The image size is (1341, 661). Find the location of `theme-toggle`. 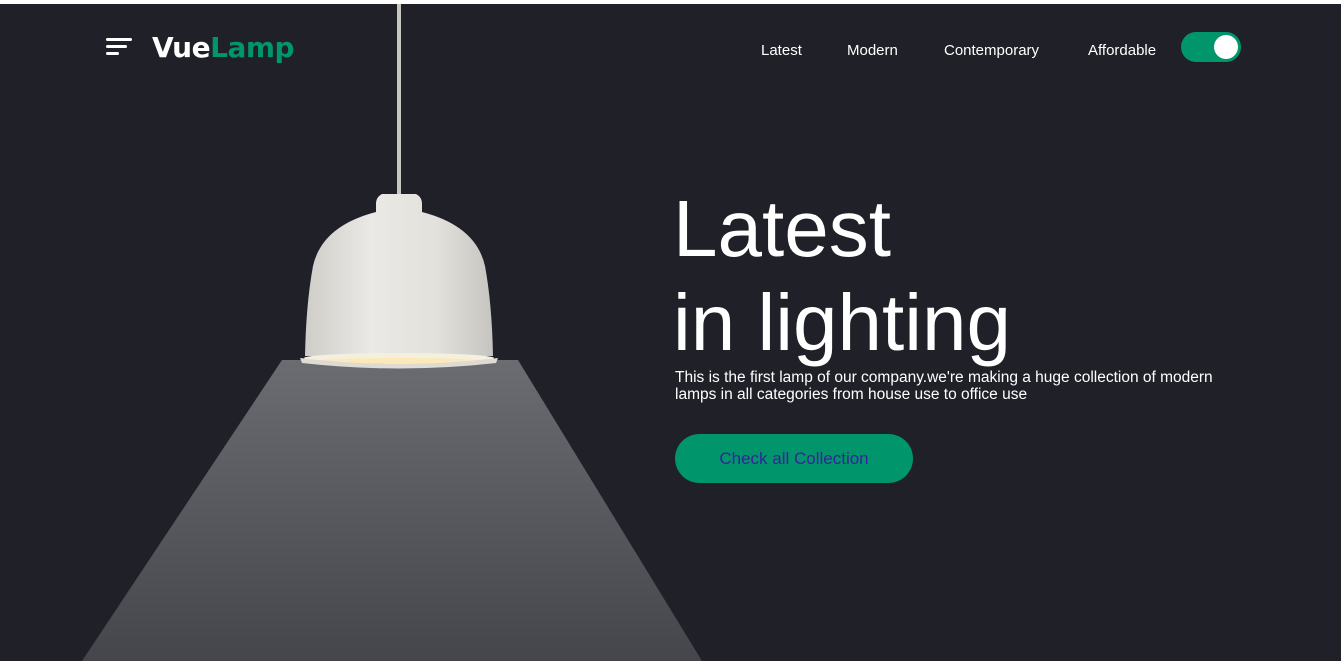

theme-toggle is located at coordinates (1211, 47).